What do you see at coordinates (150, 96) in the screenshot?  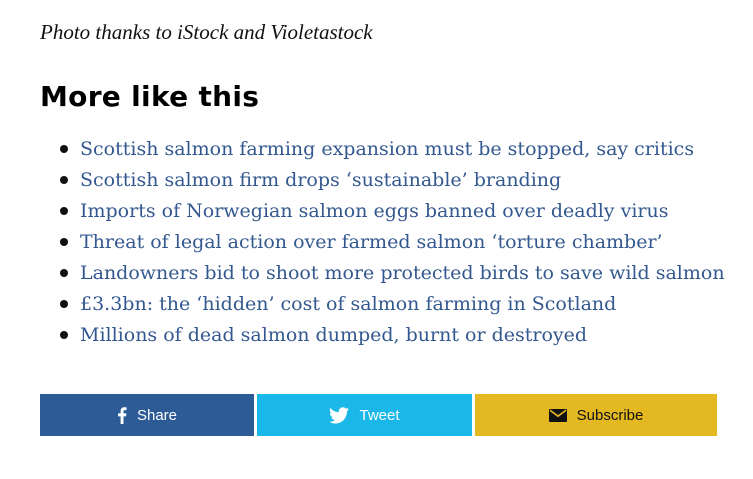 I see `more-like-this-heading: More like this` at bounding box center [150, 96].